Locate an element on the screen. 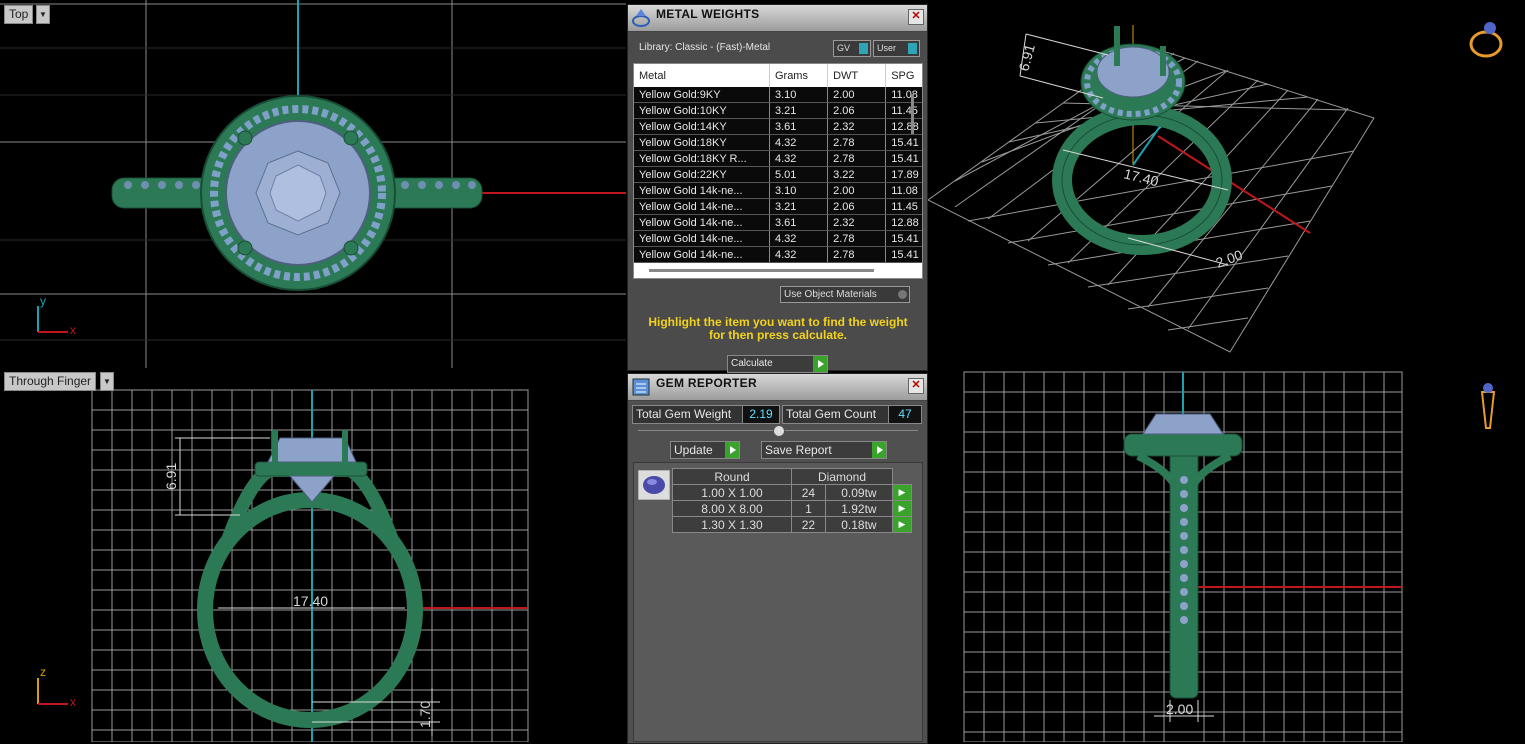 This screenshot has width=1525, height=744. gem-table-row: 1.00 X 1.00 24 0.09tw ▶ is located at coordinates (792, 492).